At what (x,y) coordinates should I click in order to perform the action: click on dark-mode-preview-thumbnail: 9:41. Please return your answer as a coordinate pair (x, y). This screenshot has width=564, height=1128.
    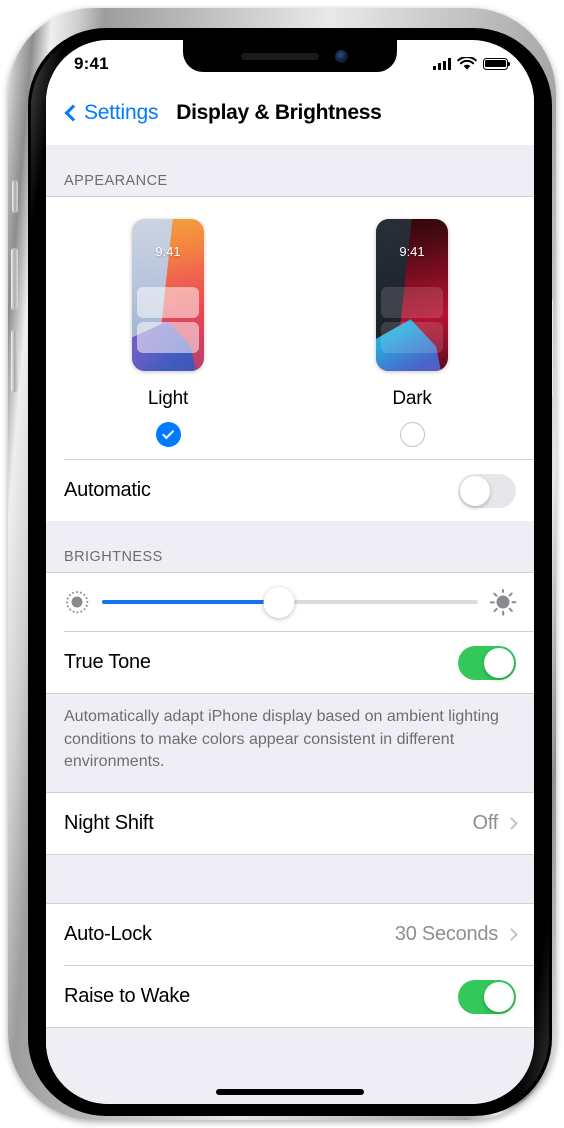
    Looking at the image, I should click on (412, 295).